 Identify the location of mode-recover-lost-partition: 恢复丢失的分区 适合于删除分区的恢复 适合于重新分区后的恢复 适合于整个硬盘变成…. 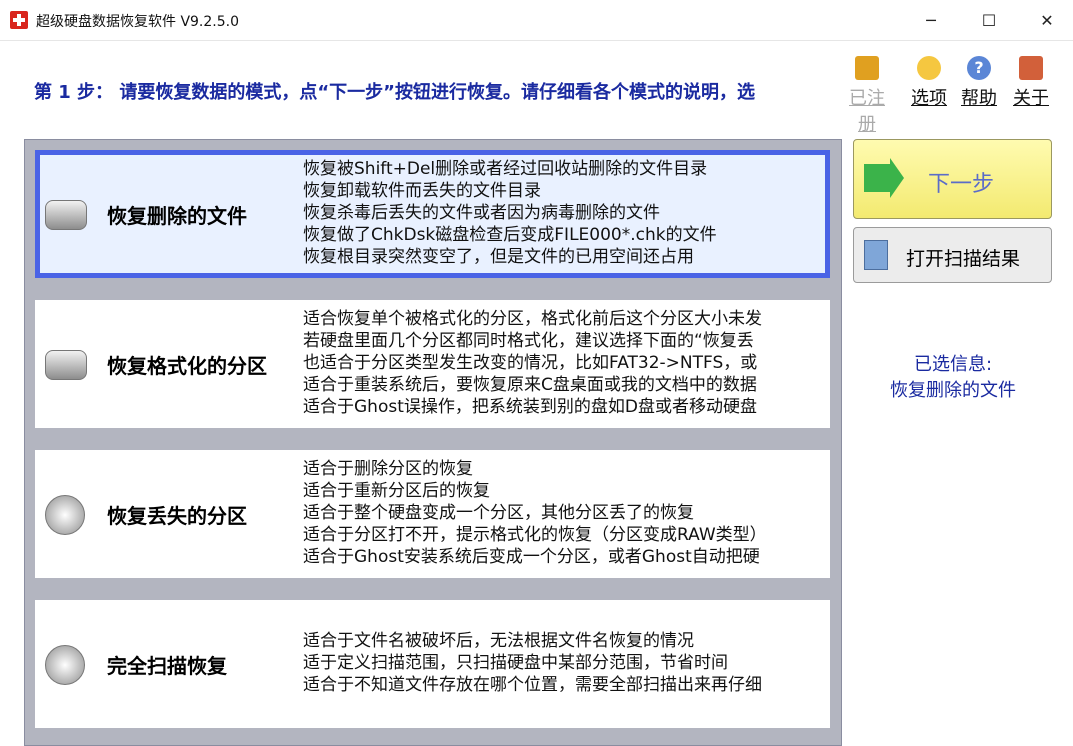
(432, 514).